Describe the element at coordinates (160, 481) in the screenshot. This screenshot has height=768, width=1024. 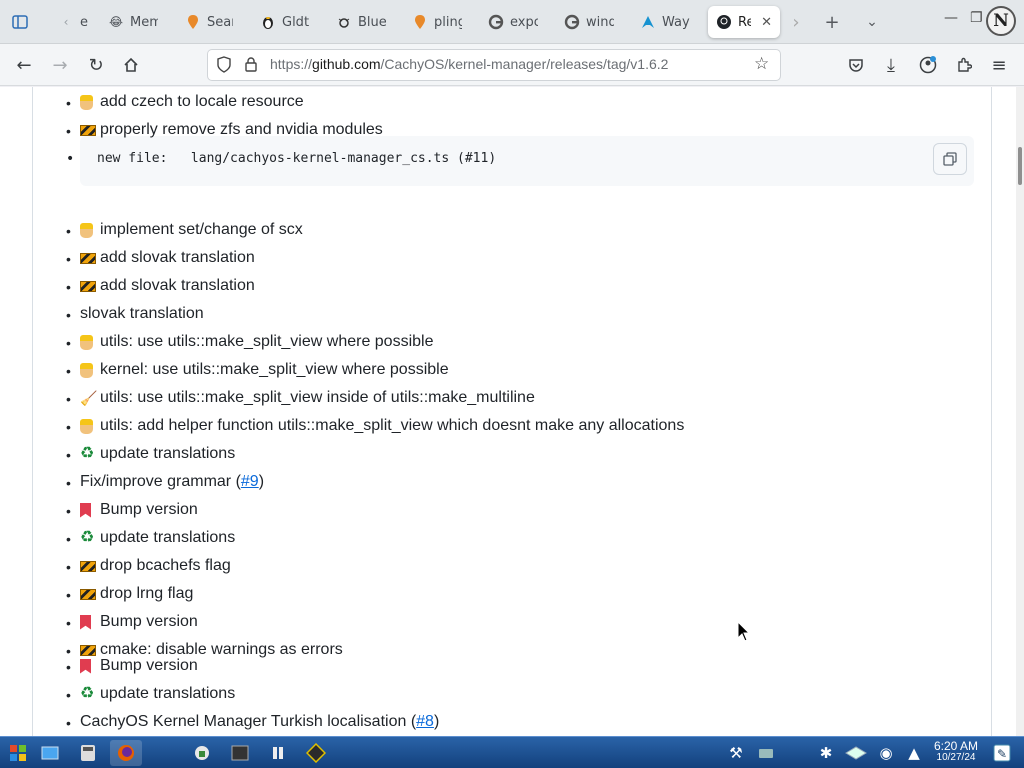
I see `list-item-text: Fix/improve grammar (` at that location.